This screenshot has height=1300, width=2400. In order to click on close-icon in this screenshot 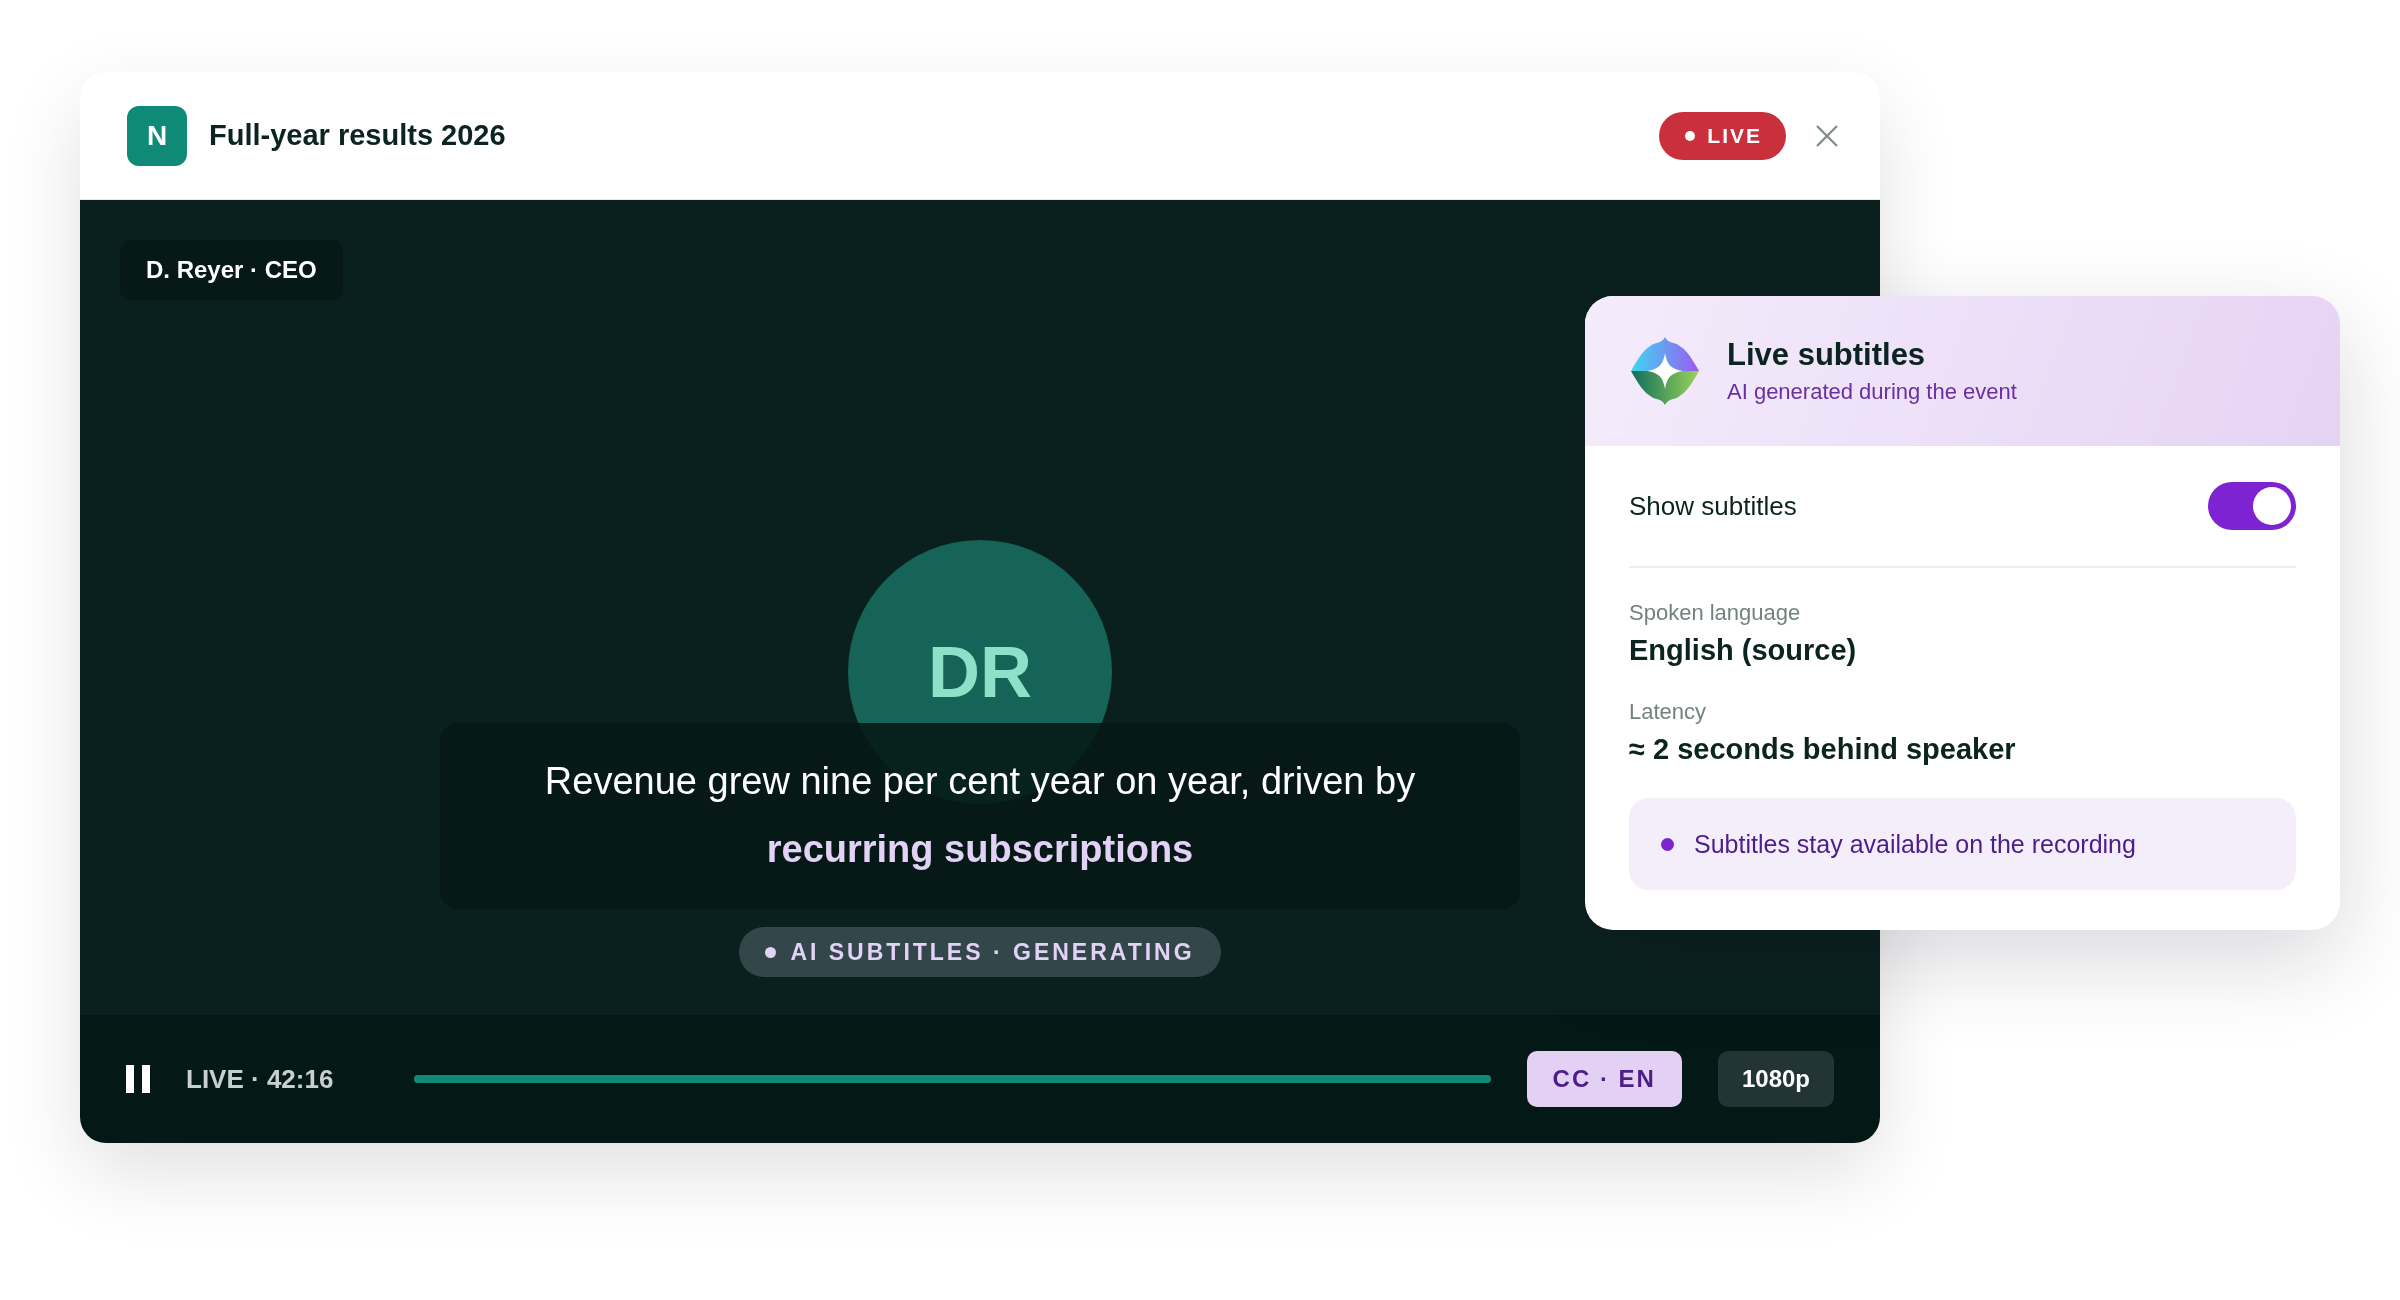, I will do `click(1827, 135)`.